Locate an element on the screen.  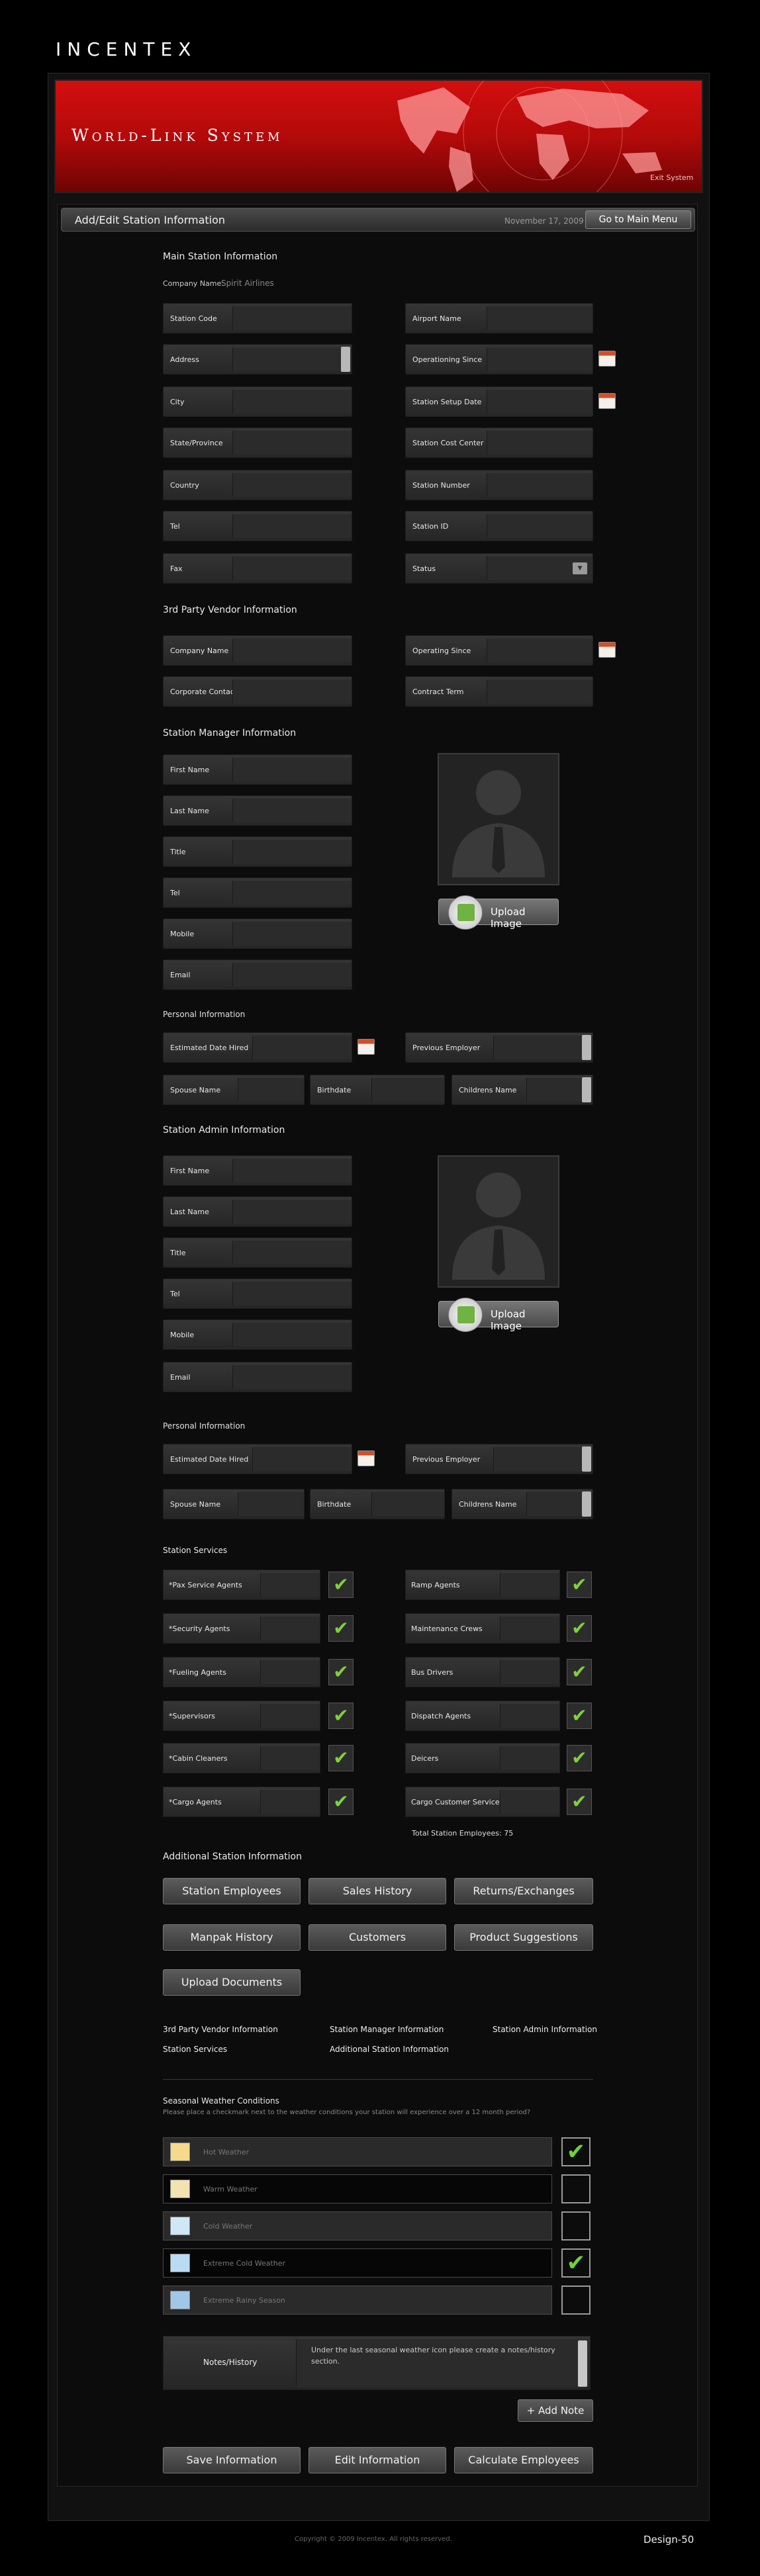
admin-mobile-field: Mobile is located at coordinates (257, 1334).